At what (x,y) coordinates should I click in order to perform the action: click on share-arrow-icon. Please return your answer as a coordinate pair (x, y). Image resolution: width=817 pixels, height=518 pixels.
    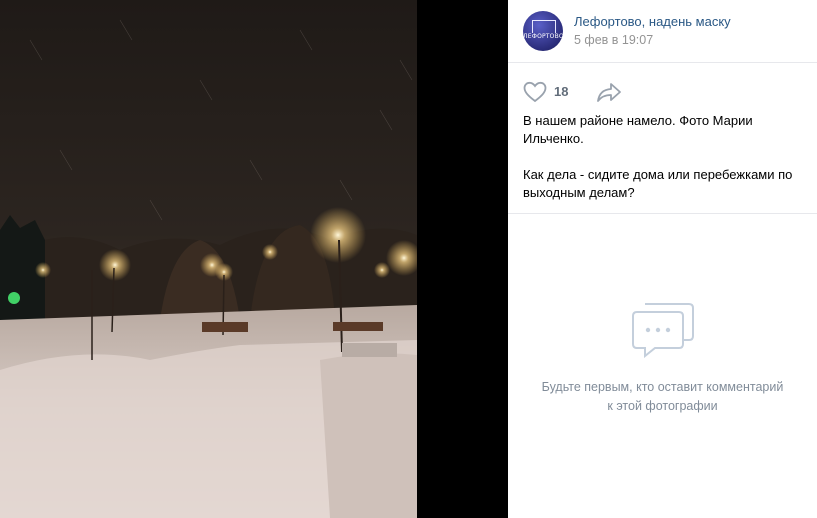
    Looking at the image, I should click on (609, 92).